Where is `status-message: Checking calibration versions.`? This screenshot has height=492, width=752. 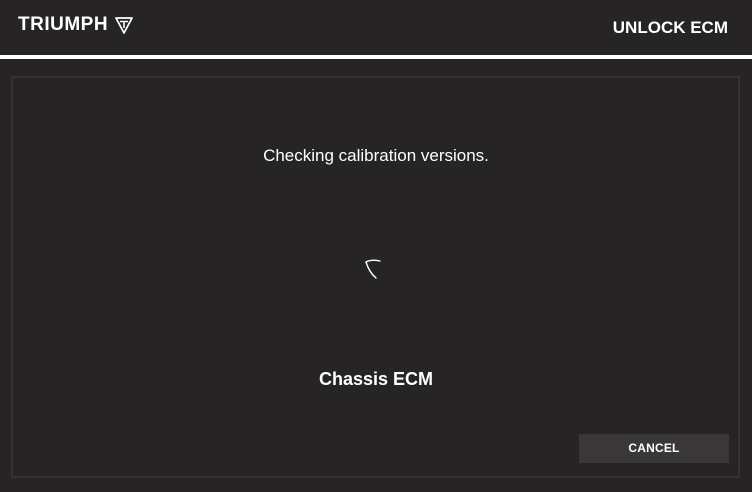
status-message: Checking calibration versions. is located at coordinates (376, 155).